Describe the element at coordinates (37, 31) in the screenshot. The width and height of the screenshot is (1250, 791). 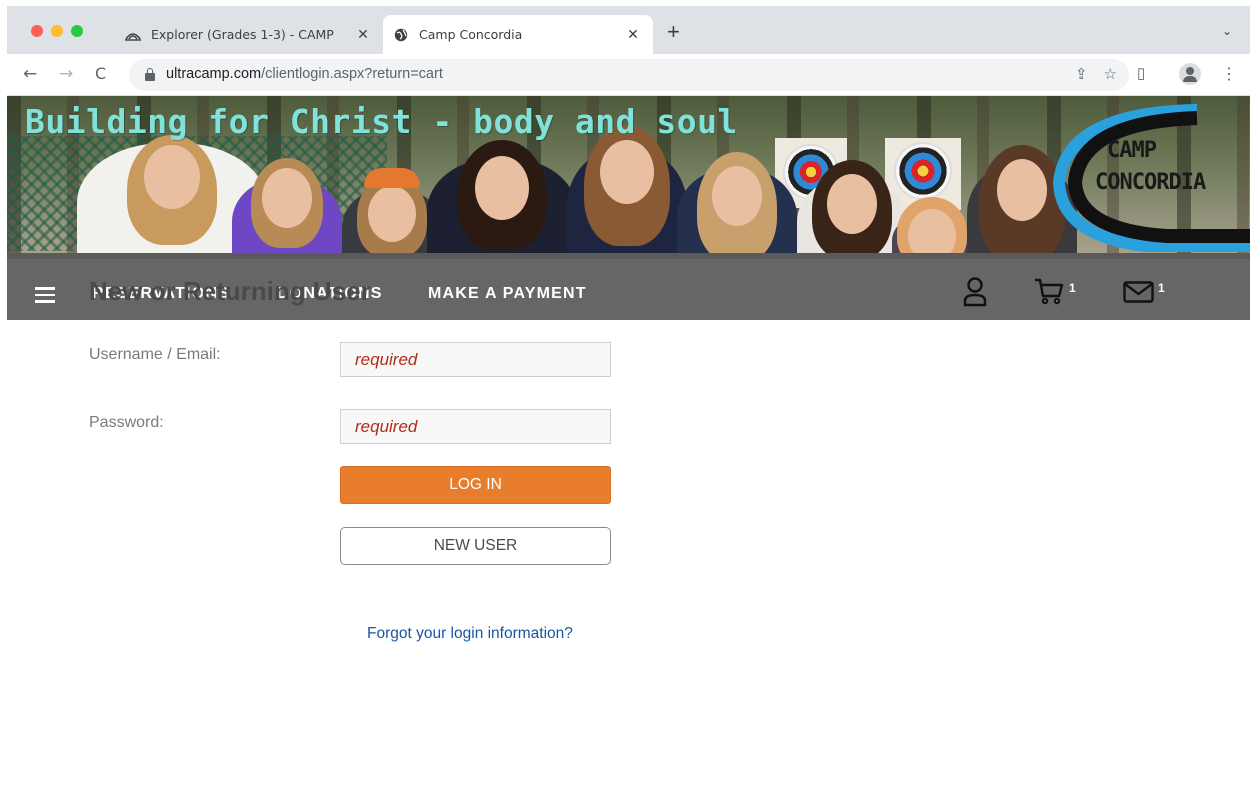
I see `close-window-button` at that location.